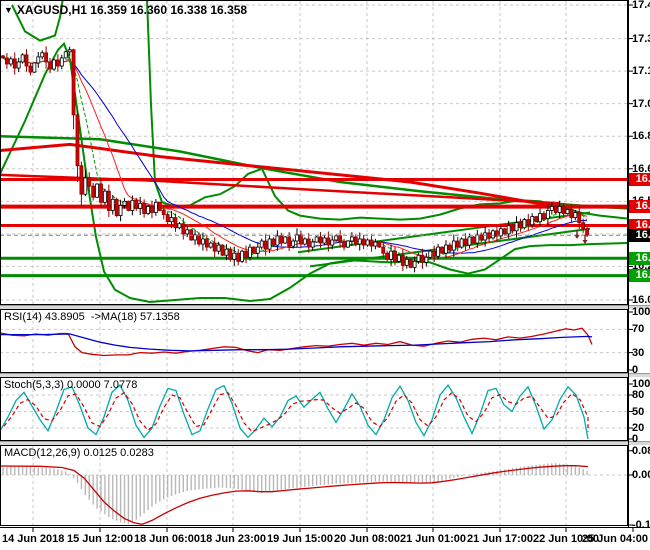 The width and height of the screenshot is (650, 550). What do you see at coordinates (314, 341) in the screenshot?
I see `rsi-panel` at bounding box center [314, 341].